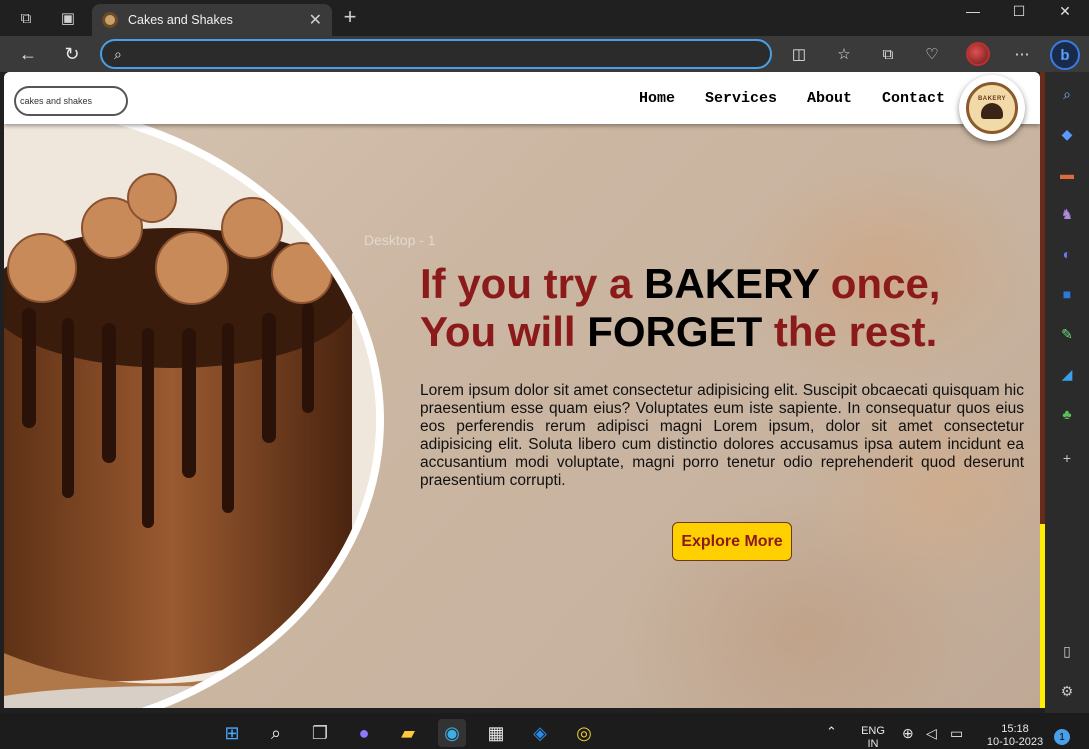 This screenshot has width=1089, height=749. What do you see at coordinates (831, 731) in the screenshot?
I see `tray-chevron-icon: ⌃` at bounding box center [831, 731].